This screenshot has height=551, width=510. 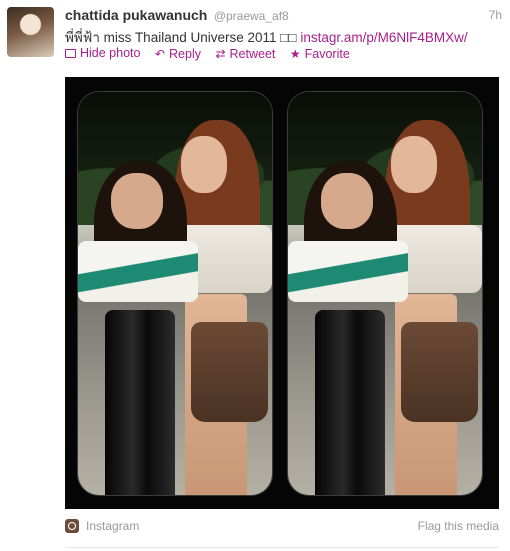 I want to click on author-username: @praewa_af8, so click(x=251, y=16).